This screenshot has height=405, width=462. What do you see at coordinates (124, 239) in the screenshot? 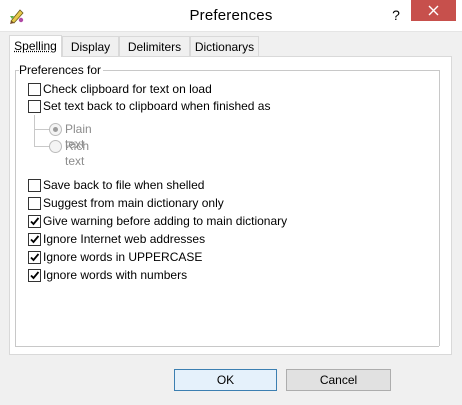
I see `ignore-web-label: Ignore Internet web addresses` at bounding box center [124, 239].